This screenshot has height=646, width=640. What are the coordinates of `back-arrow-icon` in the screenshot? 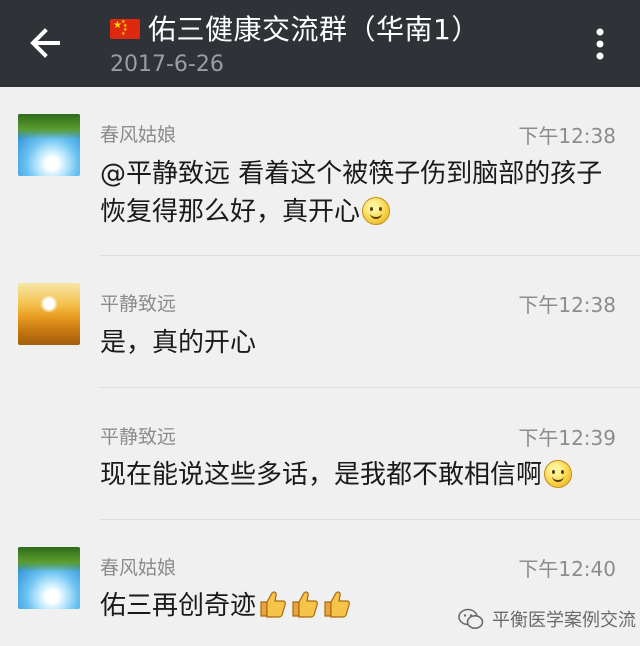 It's located at (45, 43).